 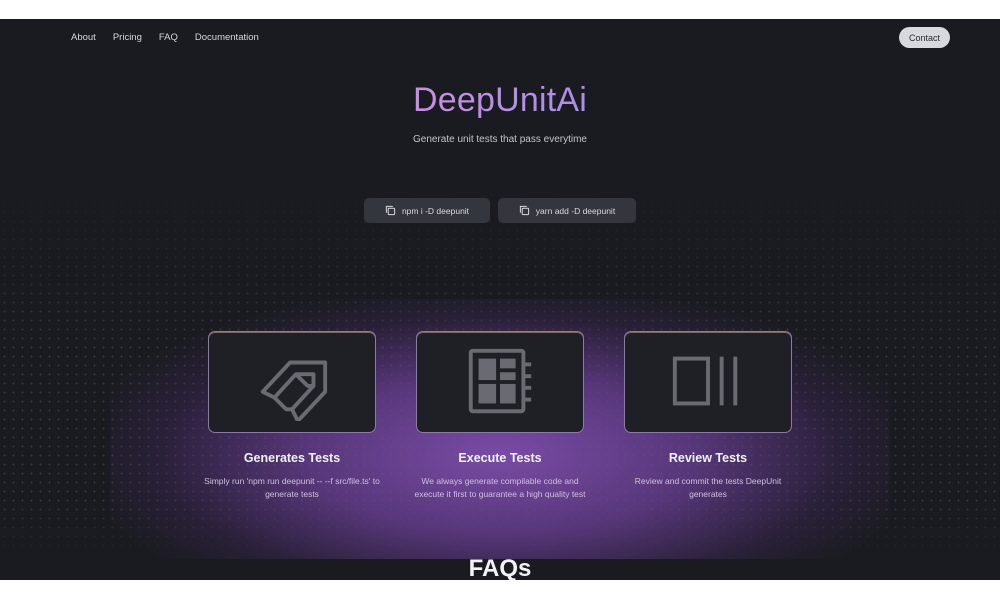 What do you see at coordinates (575, 210) in the screenshot?
I see `yarn-install-label: yarn add -D deepunit` at bounding box center [575, 210].